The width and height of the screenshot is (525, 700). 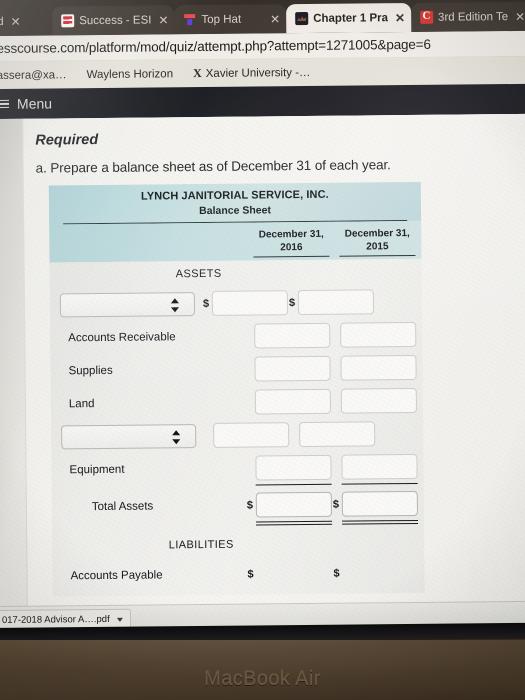 What do you see at coordinates (130, 74) in the screenshot?
I see `bookmark-item-waylens-horizon: Waylens Horizon` at bounding box center [130, 74].